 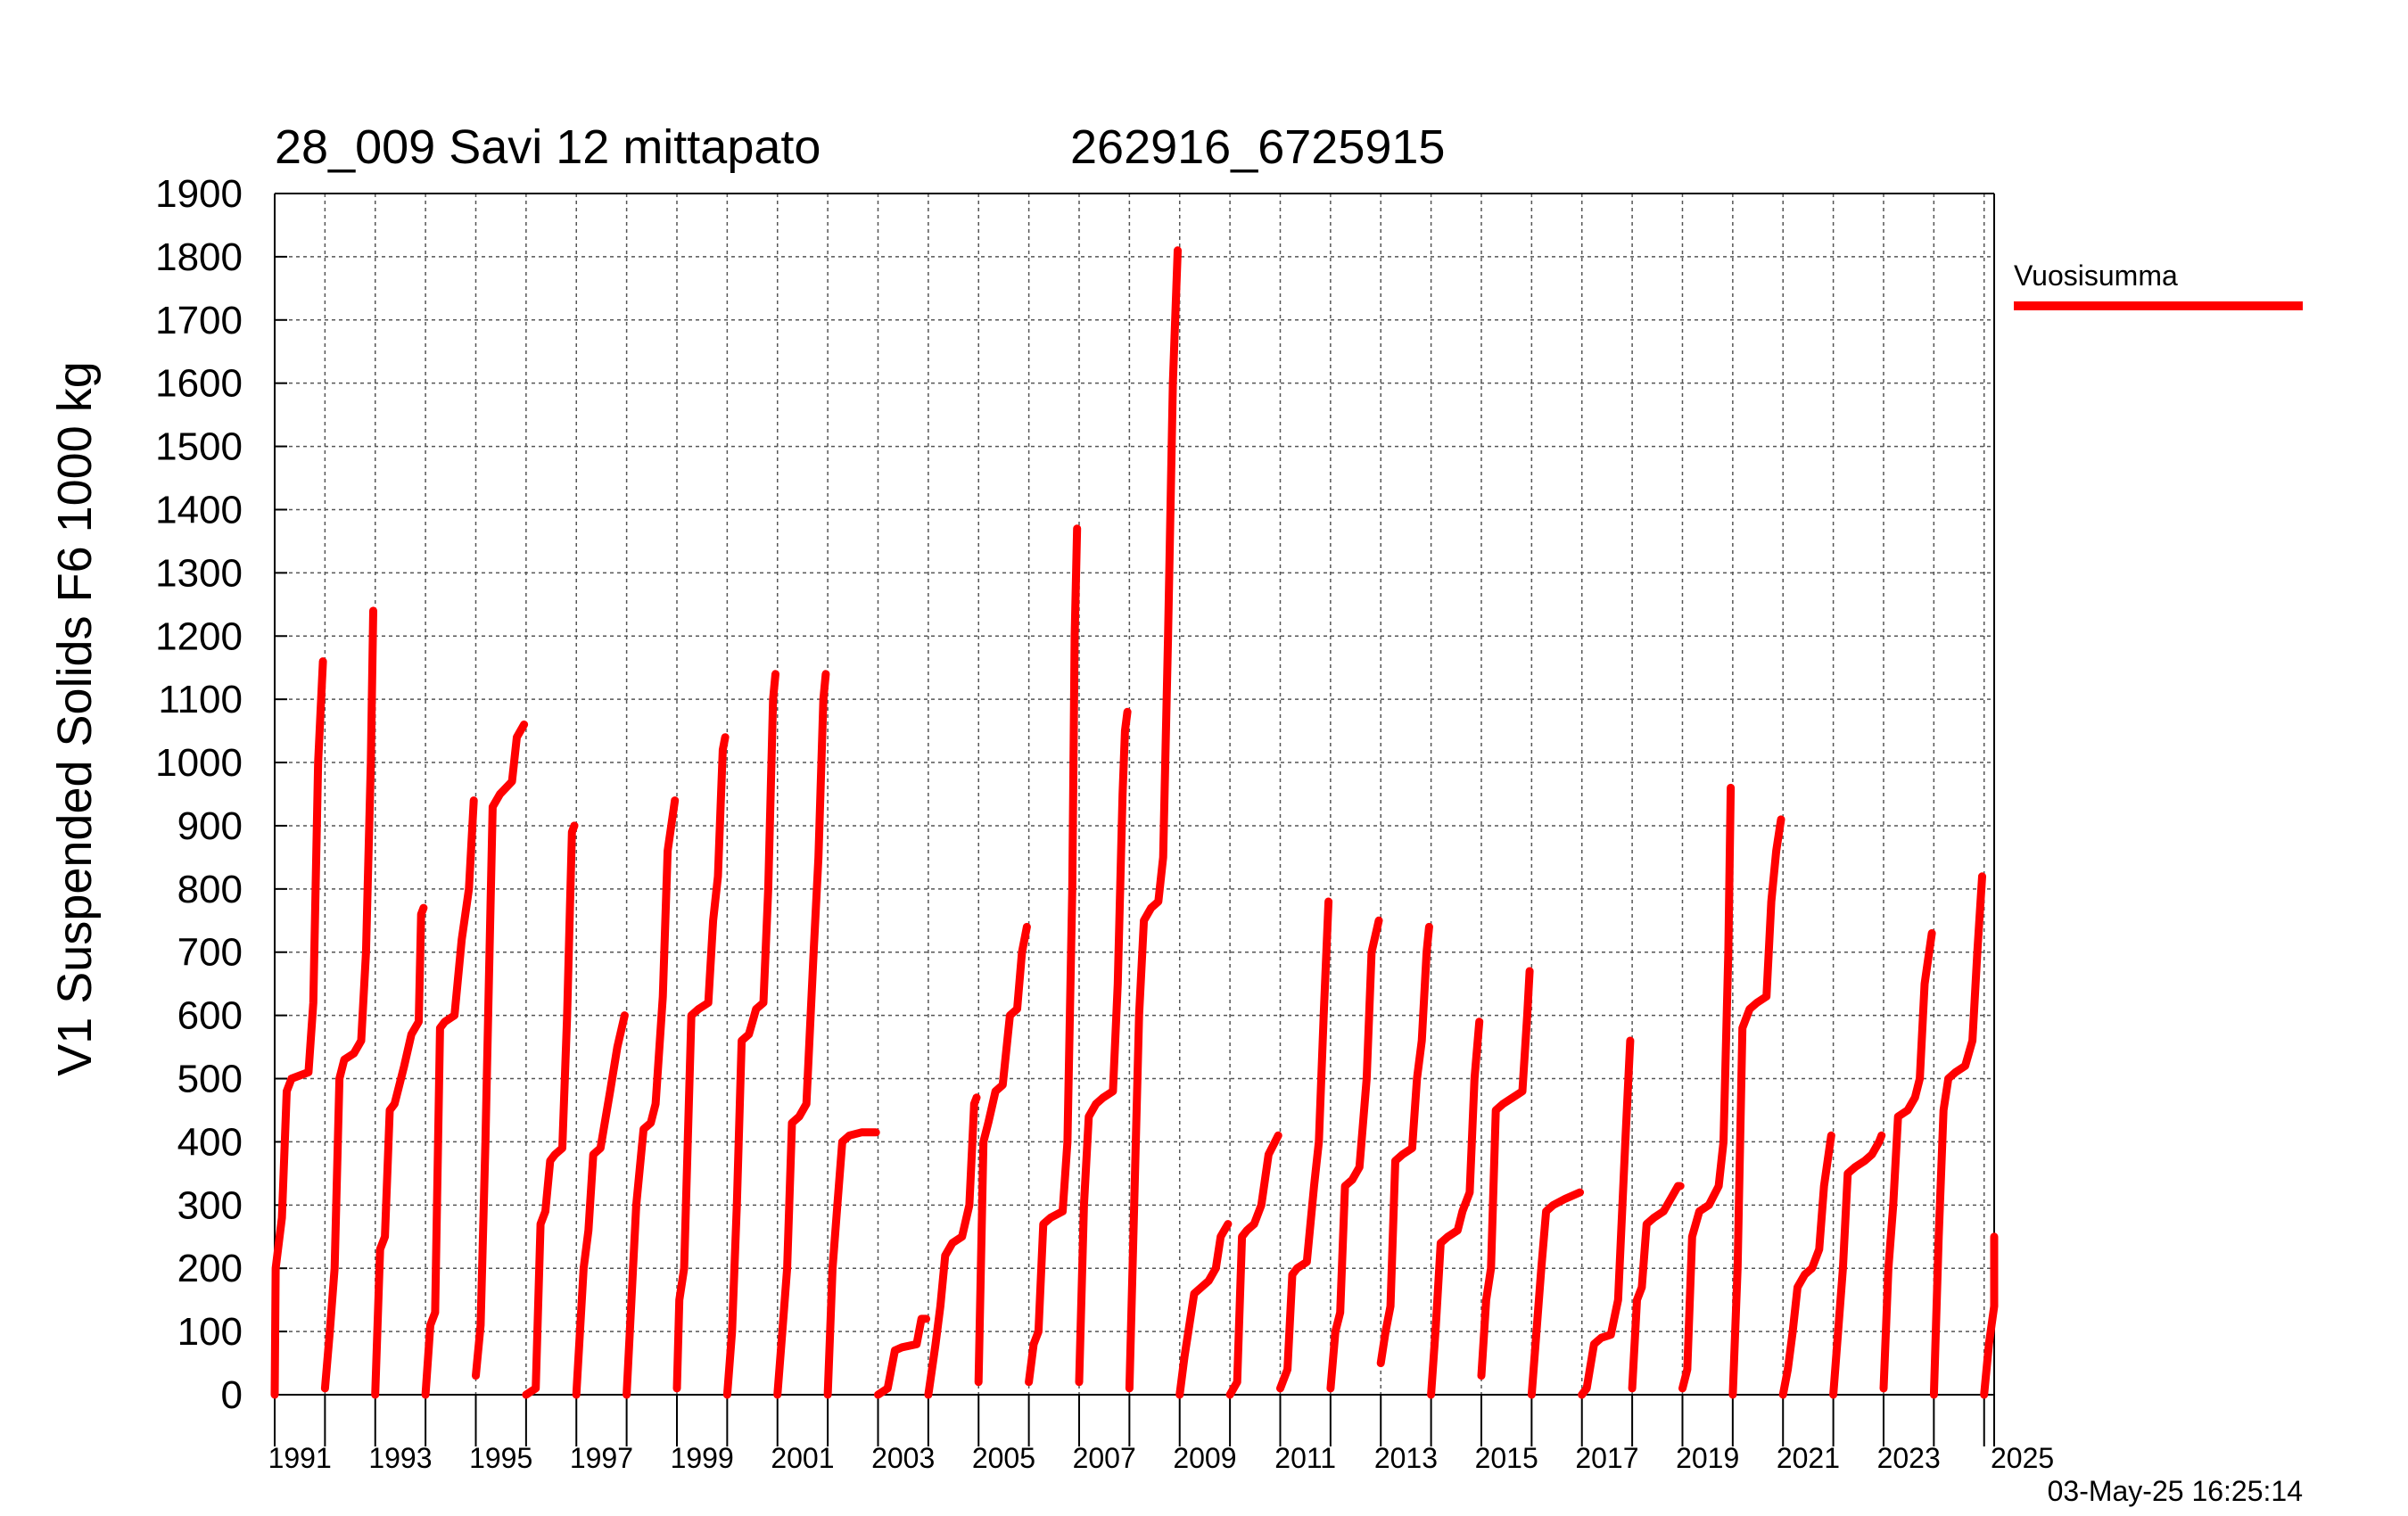 What do you see at coordinates (601, 1458) in the screenshot?
I see `x-tick-label: 1997` at bounding box center [601, 1458].